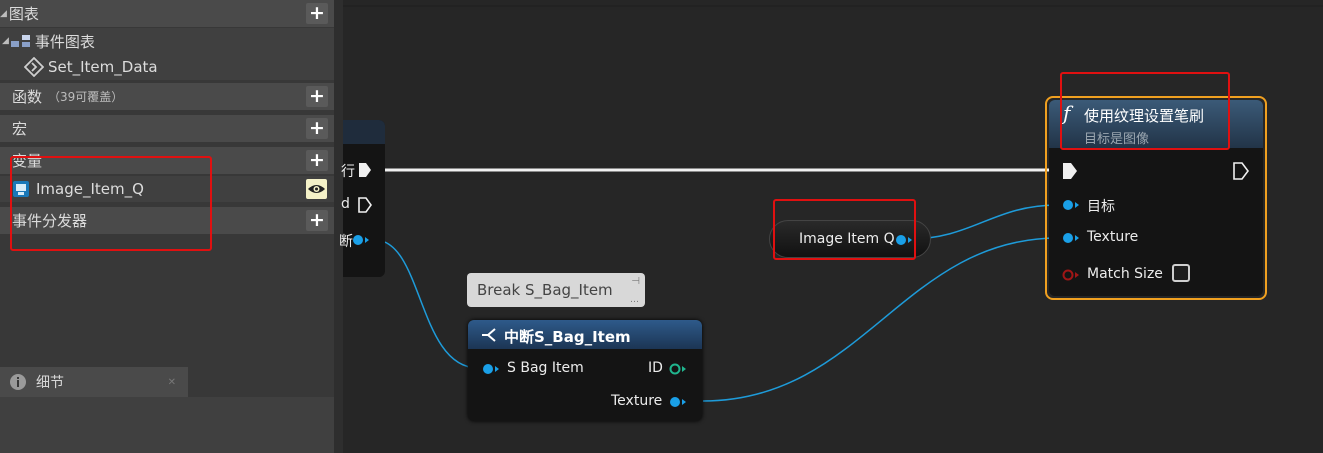 This screenshot has width=1323, height=453. Describe the element at coordinates (491, 369) in the screenshot. I see `struct-in-pin-icon` at that location.